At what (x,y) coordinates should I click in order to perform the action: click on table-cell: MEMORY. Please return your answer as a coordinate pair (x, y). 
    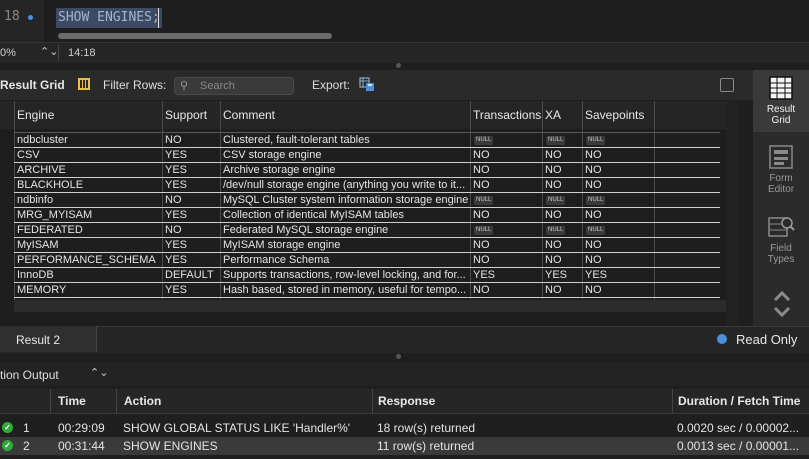
    Looking at the image, I should click on (88, 290).